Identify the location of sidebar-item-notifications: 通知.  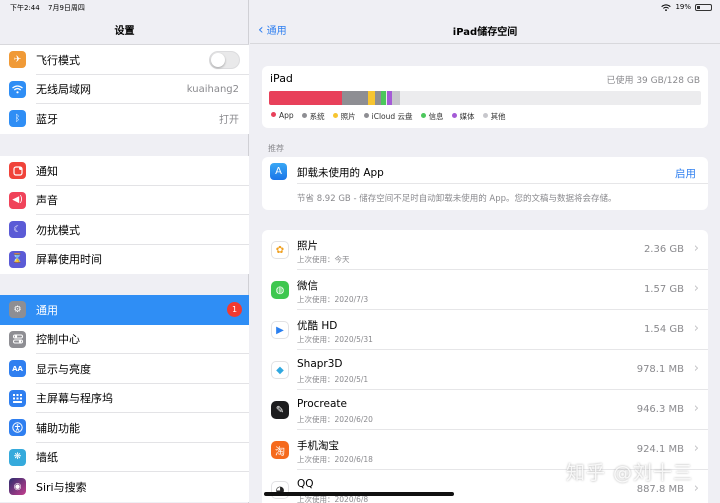
(124, 171).